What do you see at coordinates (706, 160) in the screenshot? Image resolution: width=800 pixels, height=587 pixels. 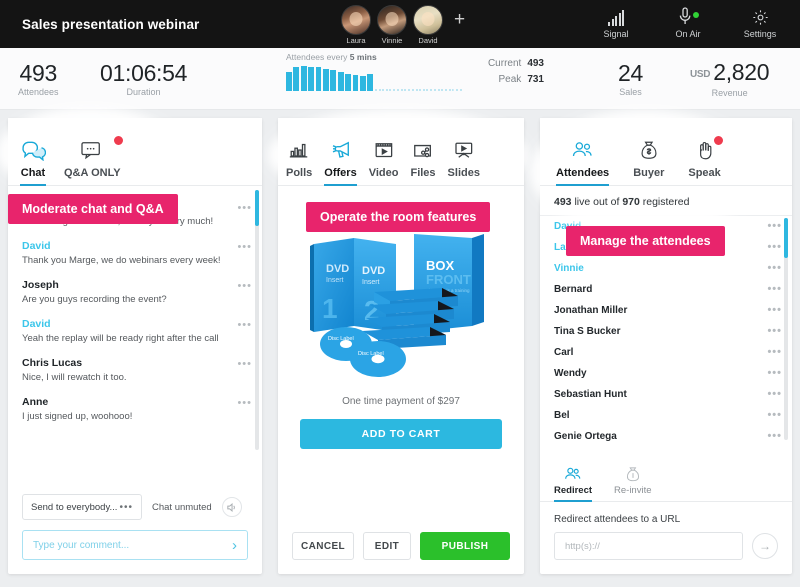 I see `tab-speak-highlight: Speak` at bounding box center [706, 160].